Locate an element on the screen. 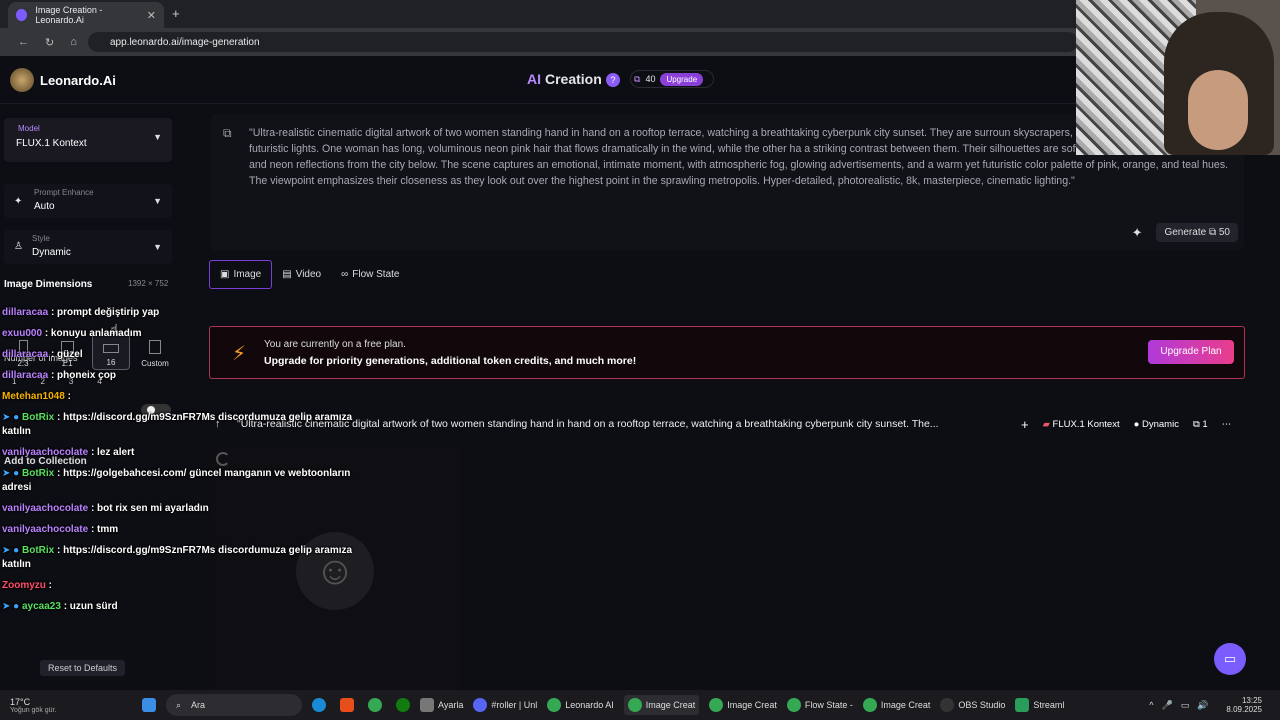 The image size is (1280, 720). help-icon: ? is located at coordinates (613, 80).